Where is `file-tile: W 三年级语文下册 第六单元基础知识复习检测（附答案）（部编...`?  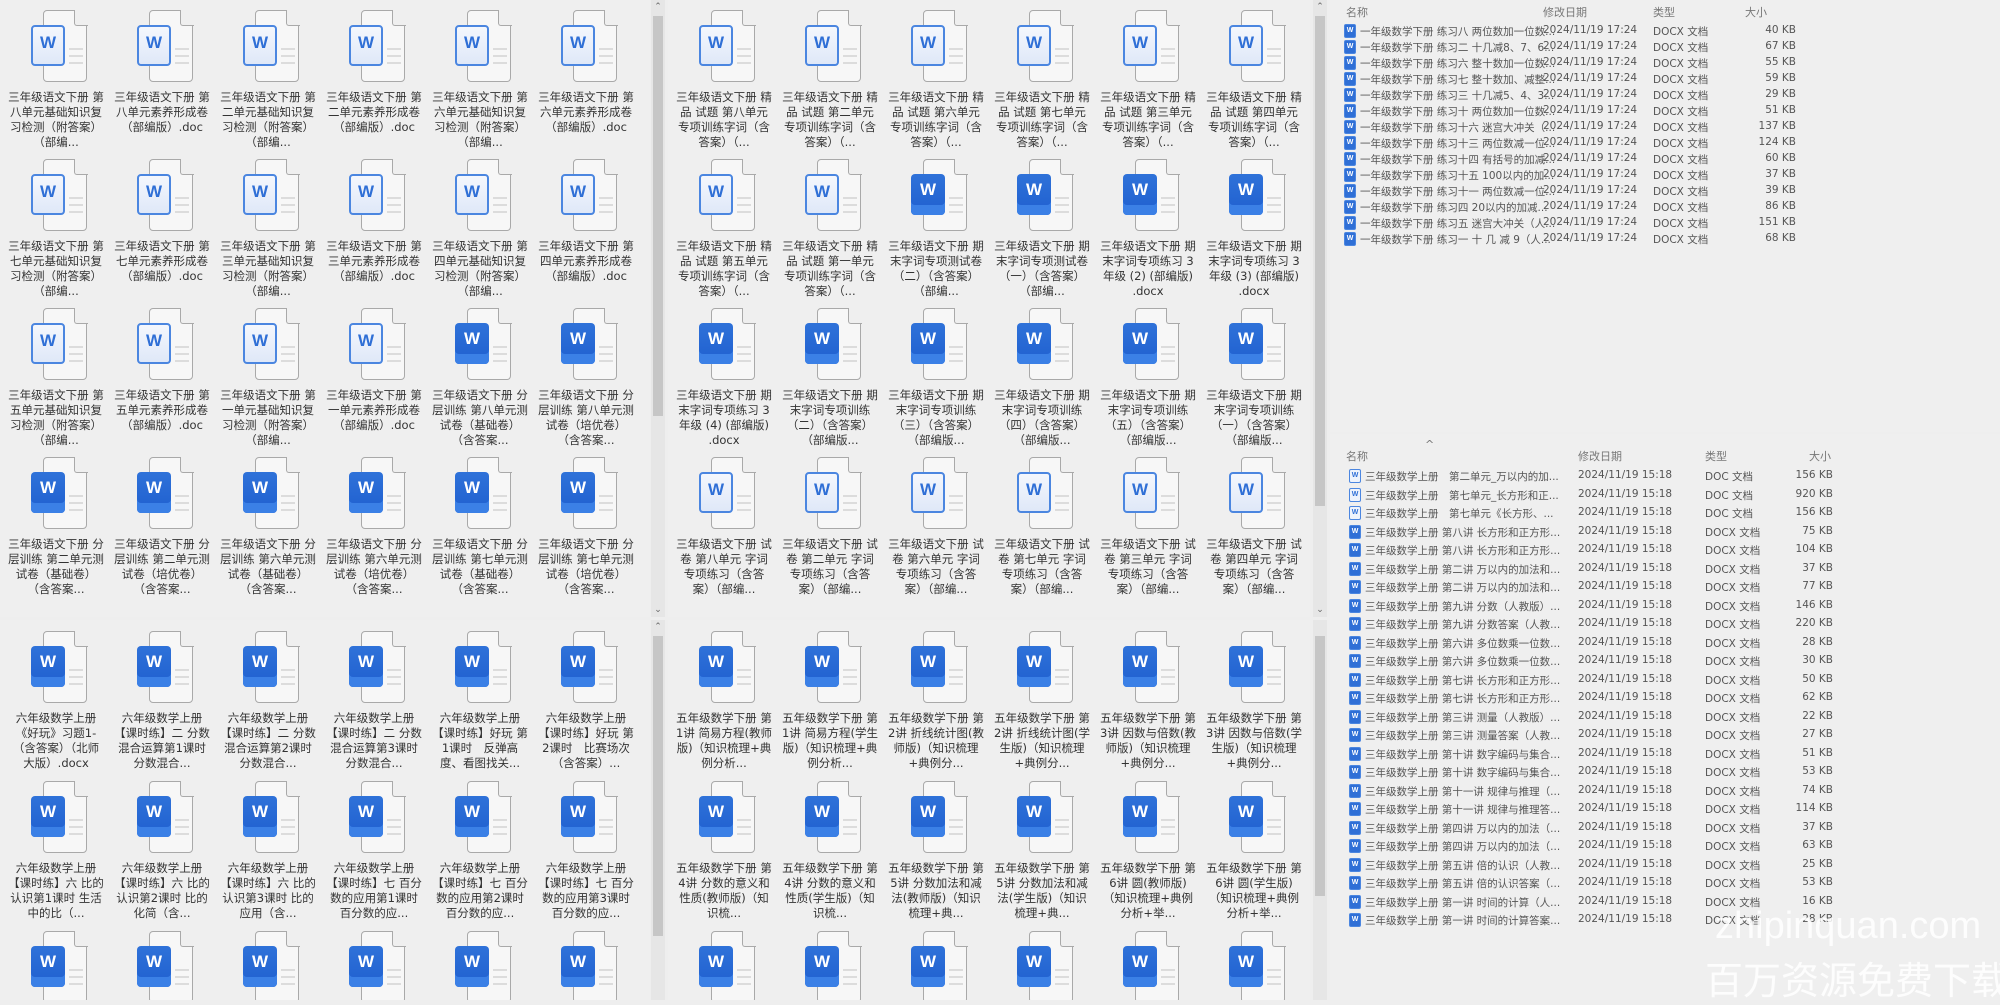
file-tile: W 三年级语文下册 第六单元基础知识复习检测（附答案）（部编... is located at coordinates (480, 80).